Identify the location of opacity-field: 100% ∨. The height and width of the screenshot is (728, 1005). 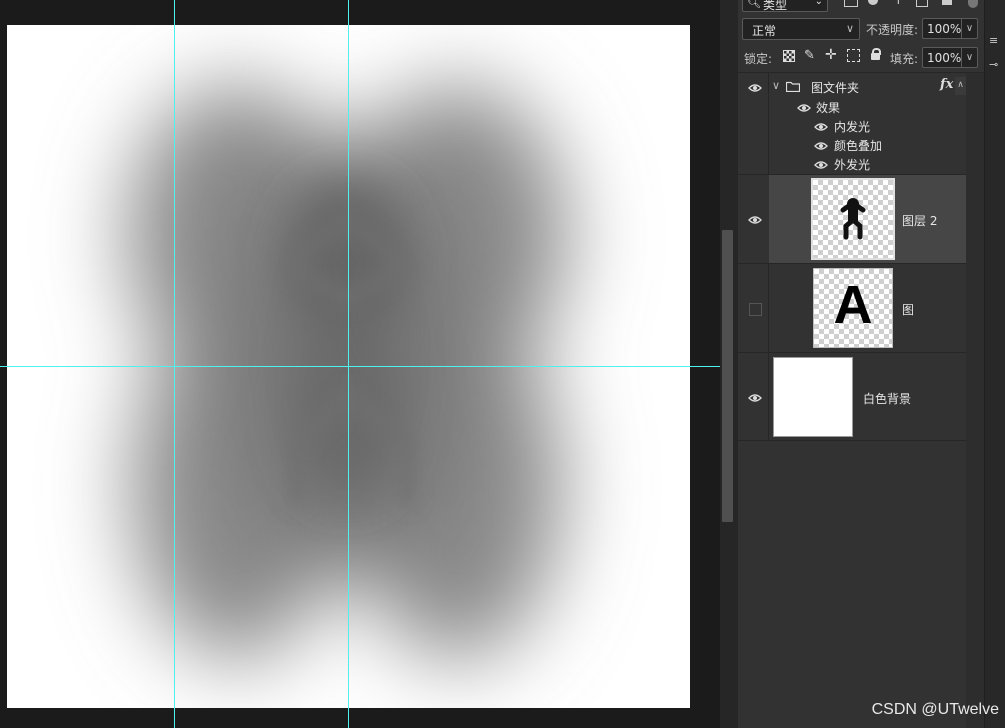
(950, 28).